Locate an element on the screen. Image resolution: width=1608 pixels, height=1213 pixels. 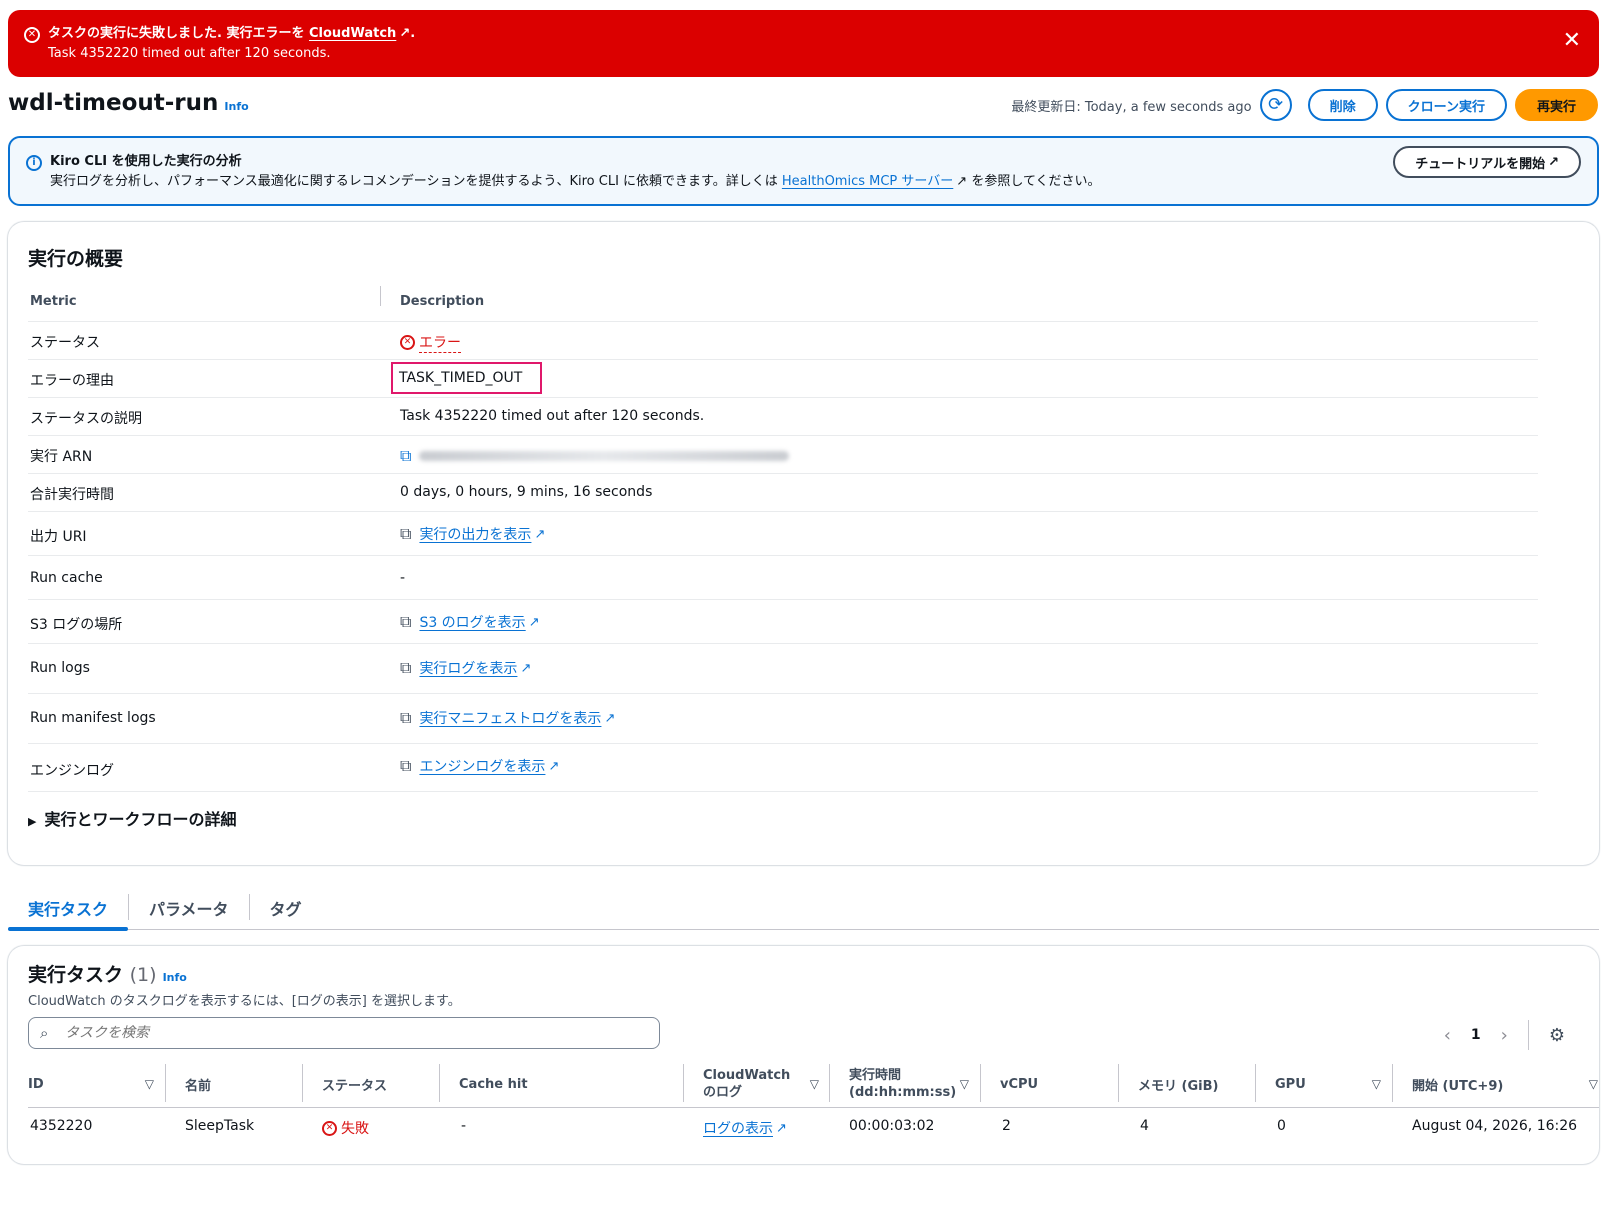
row-run-arn: 実行 ARN ⧉ is located at coordinates (783, 455).